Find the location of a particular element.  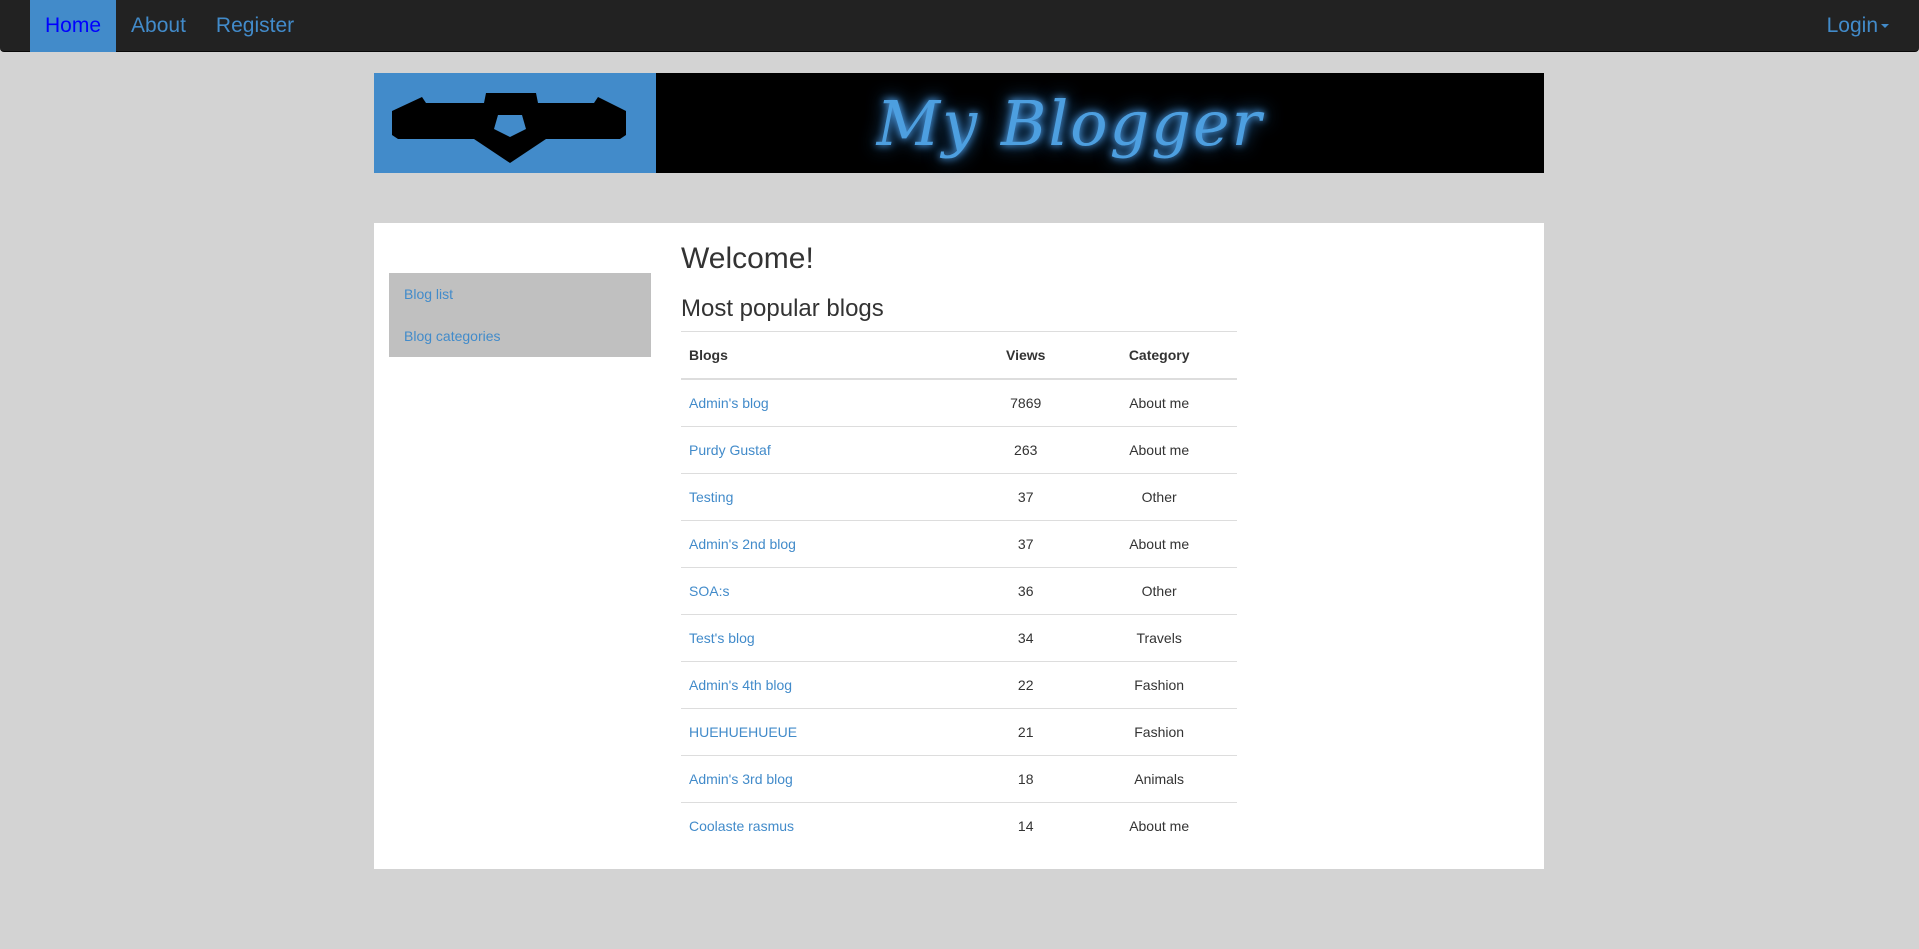

blog-link: Admin's blog is located at coordinates (826, 402).